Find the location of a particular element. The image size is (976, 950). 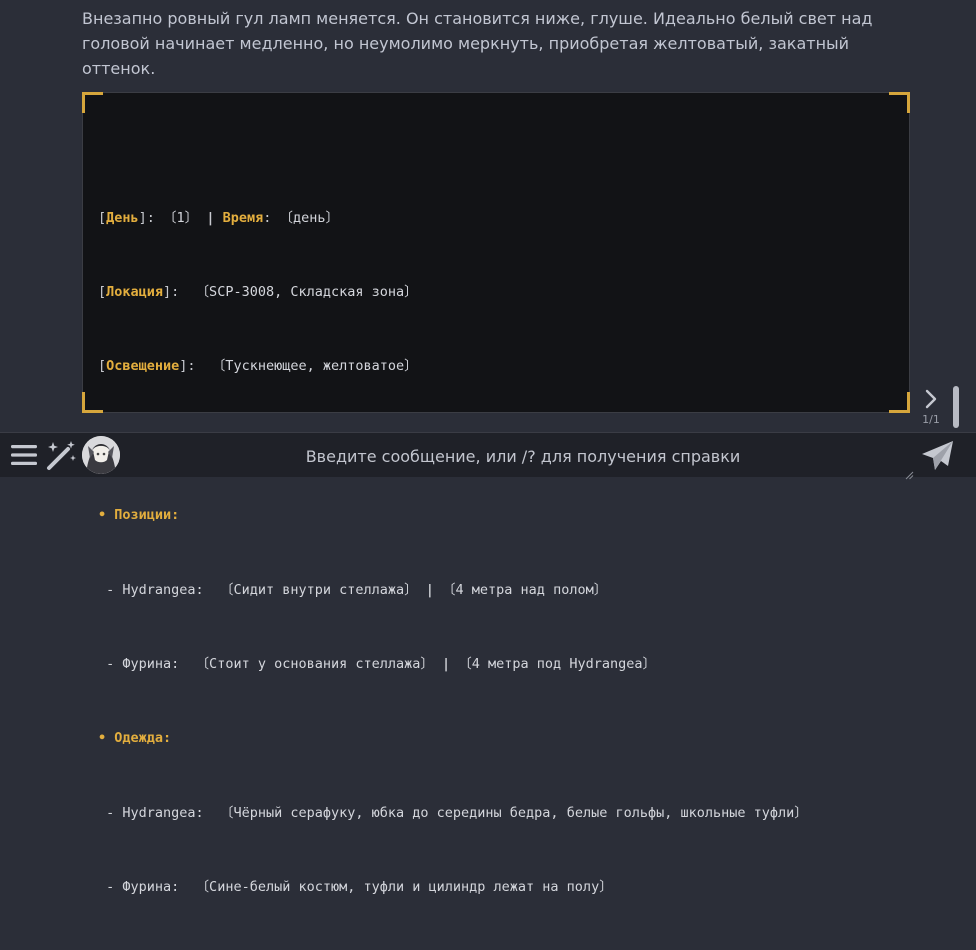

time-label: Время is located at coordinates (243, 217).